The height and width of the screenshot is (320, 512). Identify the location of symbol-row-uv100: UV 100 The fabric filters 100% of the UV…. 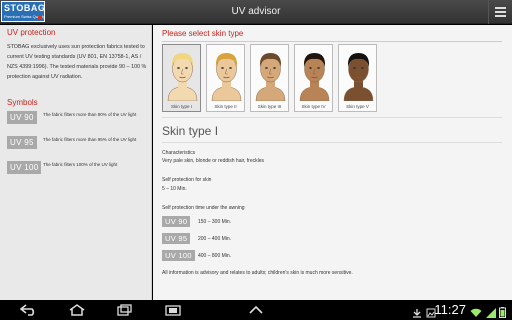
(78, 168).